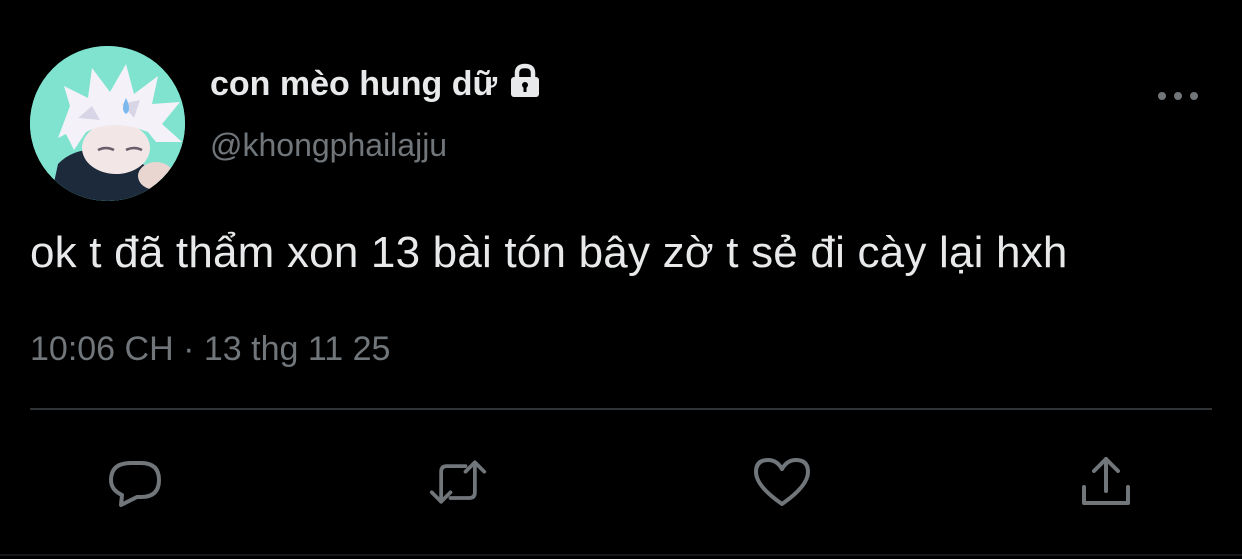 Image resolution: width=1242 pixels, height=559 pixels. What do you see at coordinates (353, 84) in the screenshot?
I see `display-name: con mèo hung dữ` at bounding box center [353, 84].